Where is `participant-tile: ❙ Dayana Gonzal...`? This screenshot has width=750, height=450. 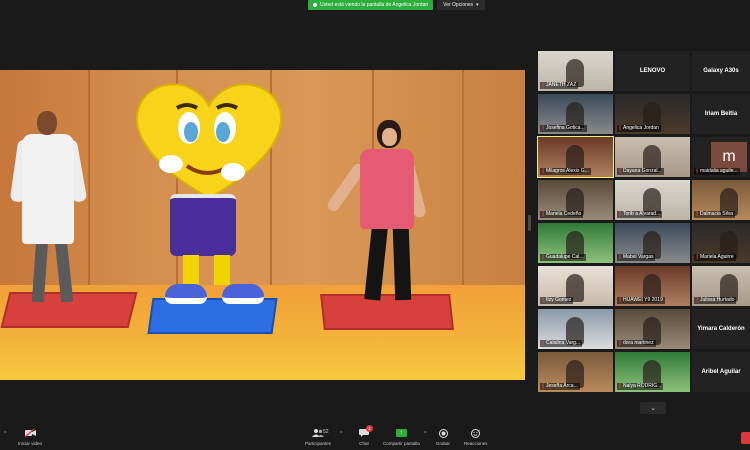 participant-tile: ❙ Dayana Gonzal... is located at coordinates (652, 157).